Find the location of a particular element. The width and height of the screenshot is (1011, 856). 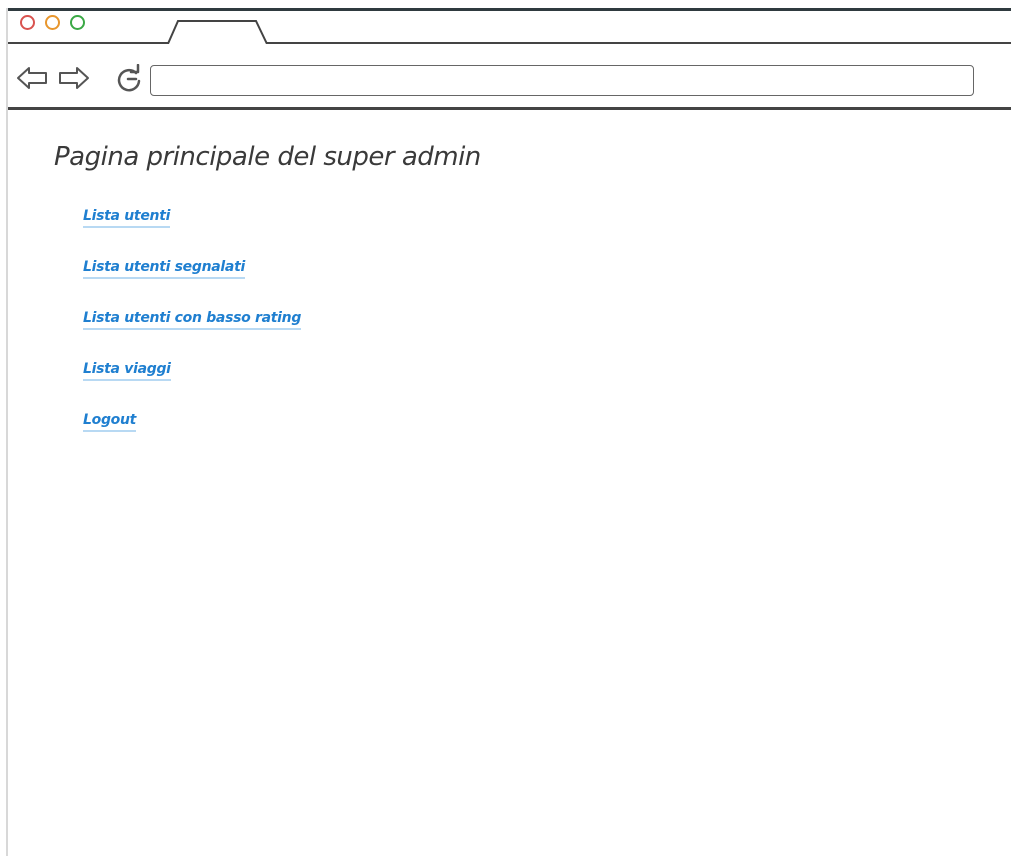

tab-bar is located at coordinates (509, 27).